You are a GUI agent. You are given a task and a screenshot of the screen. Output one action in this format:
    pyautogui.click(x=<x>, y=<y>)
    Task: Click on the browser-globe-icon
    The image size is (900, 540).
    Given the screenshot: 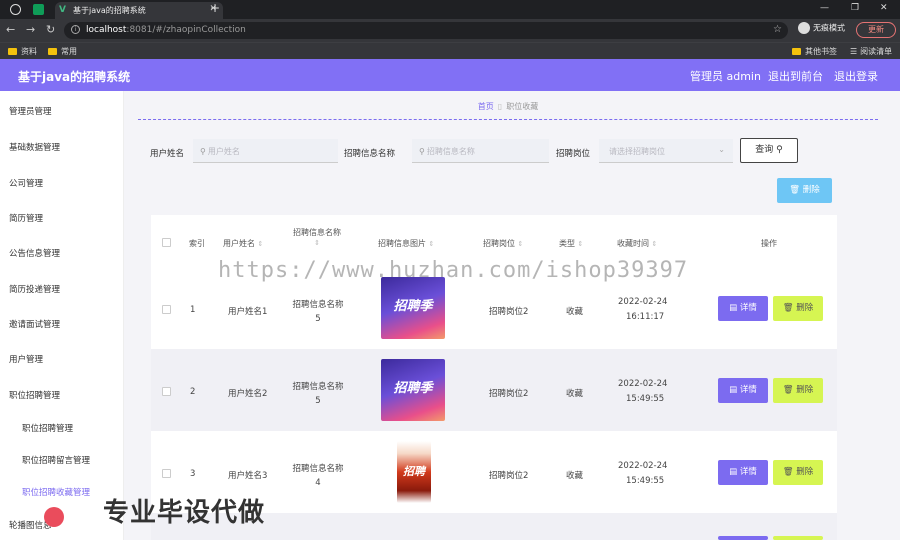 What is the action you would take?
    pyautogui.click(x=15, y=9)
    